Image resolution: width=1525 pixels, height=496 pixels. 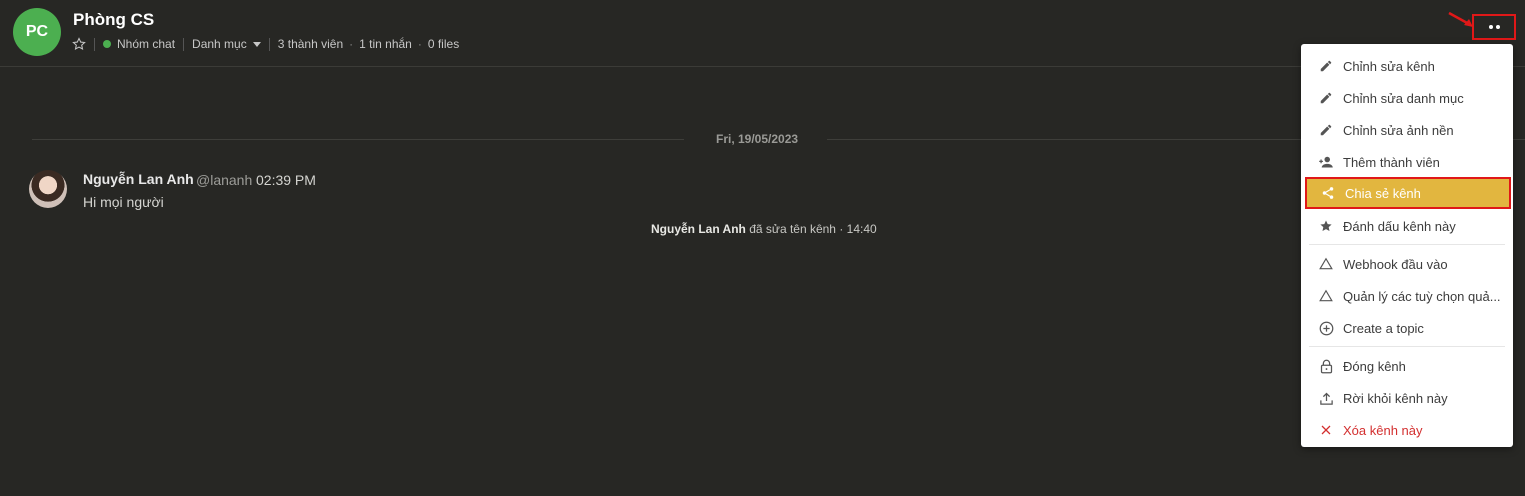 What do you see at coordinates (1494, 27) in the screenshot?
I see `more-options-button` at bounding box center [1494, 27].